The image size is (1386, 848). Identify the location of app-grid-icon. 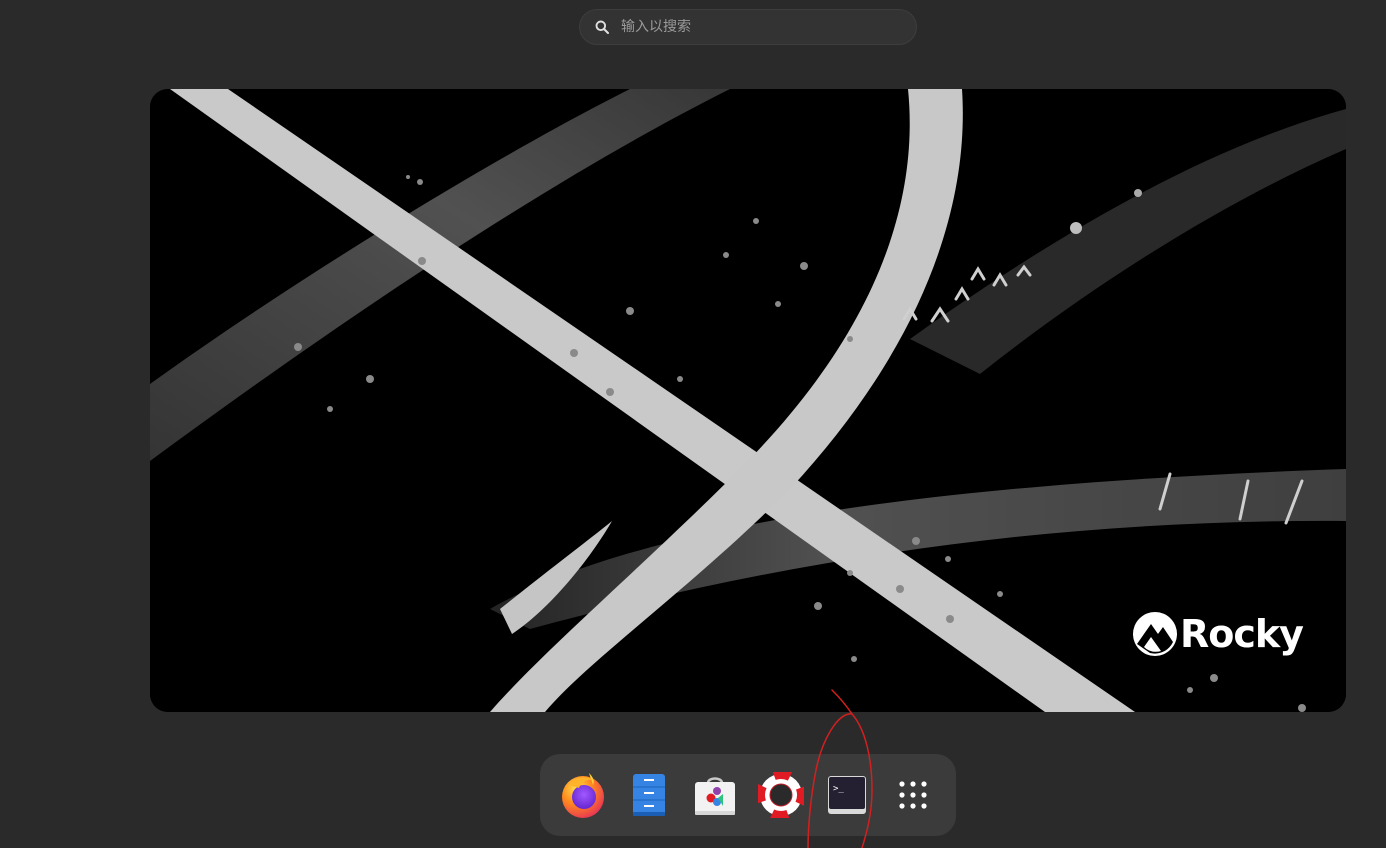
(913, 795).